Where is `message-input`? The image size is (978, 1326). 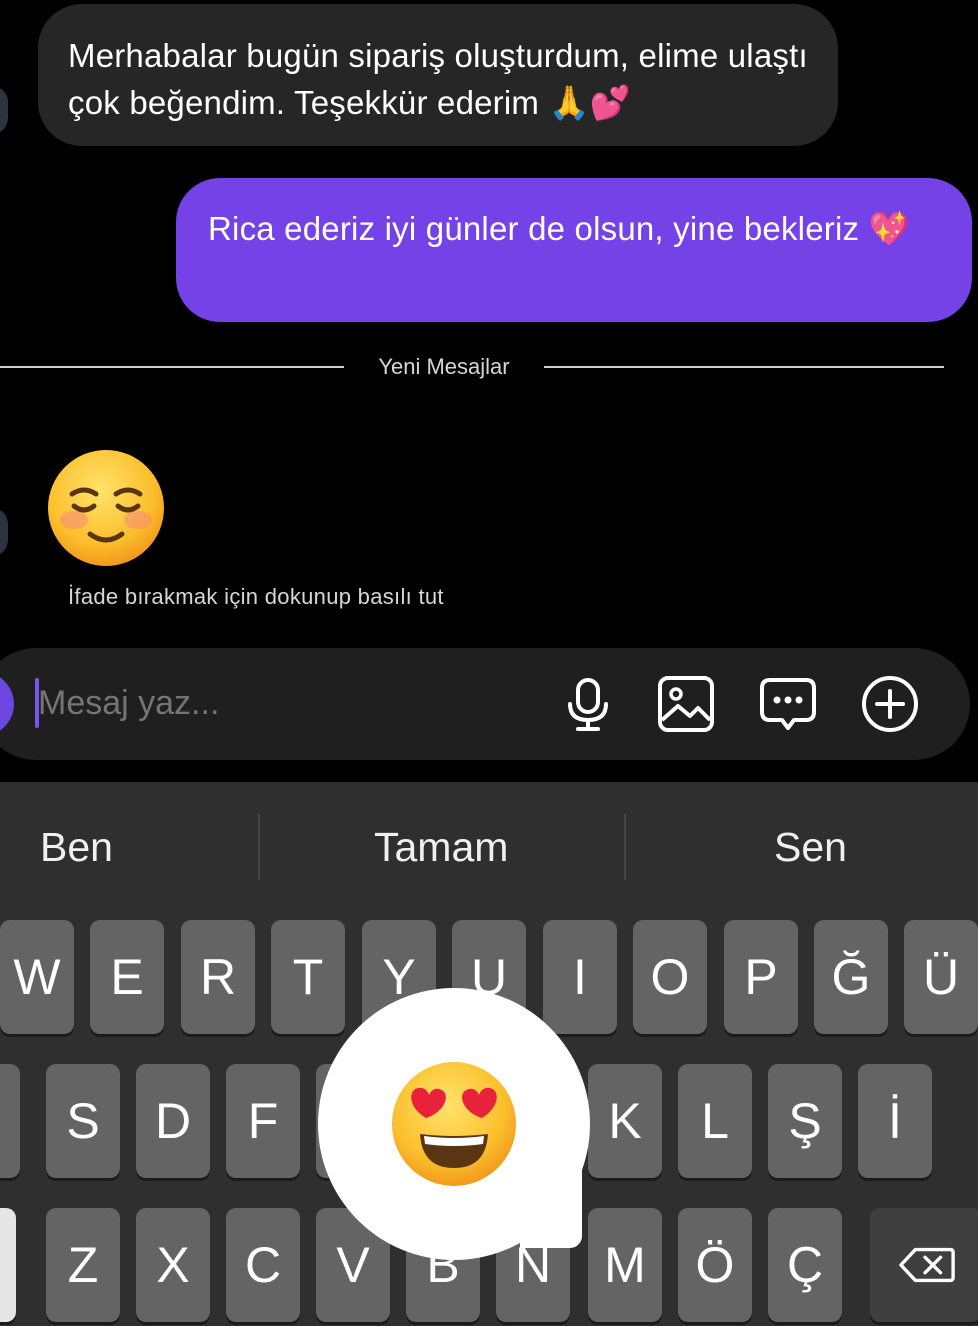
message-input is located at coordinates (278, 703).